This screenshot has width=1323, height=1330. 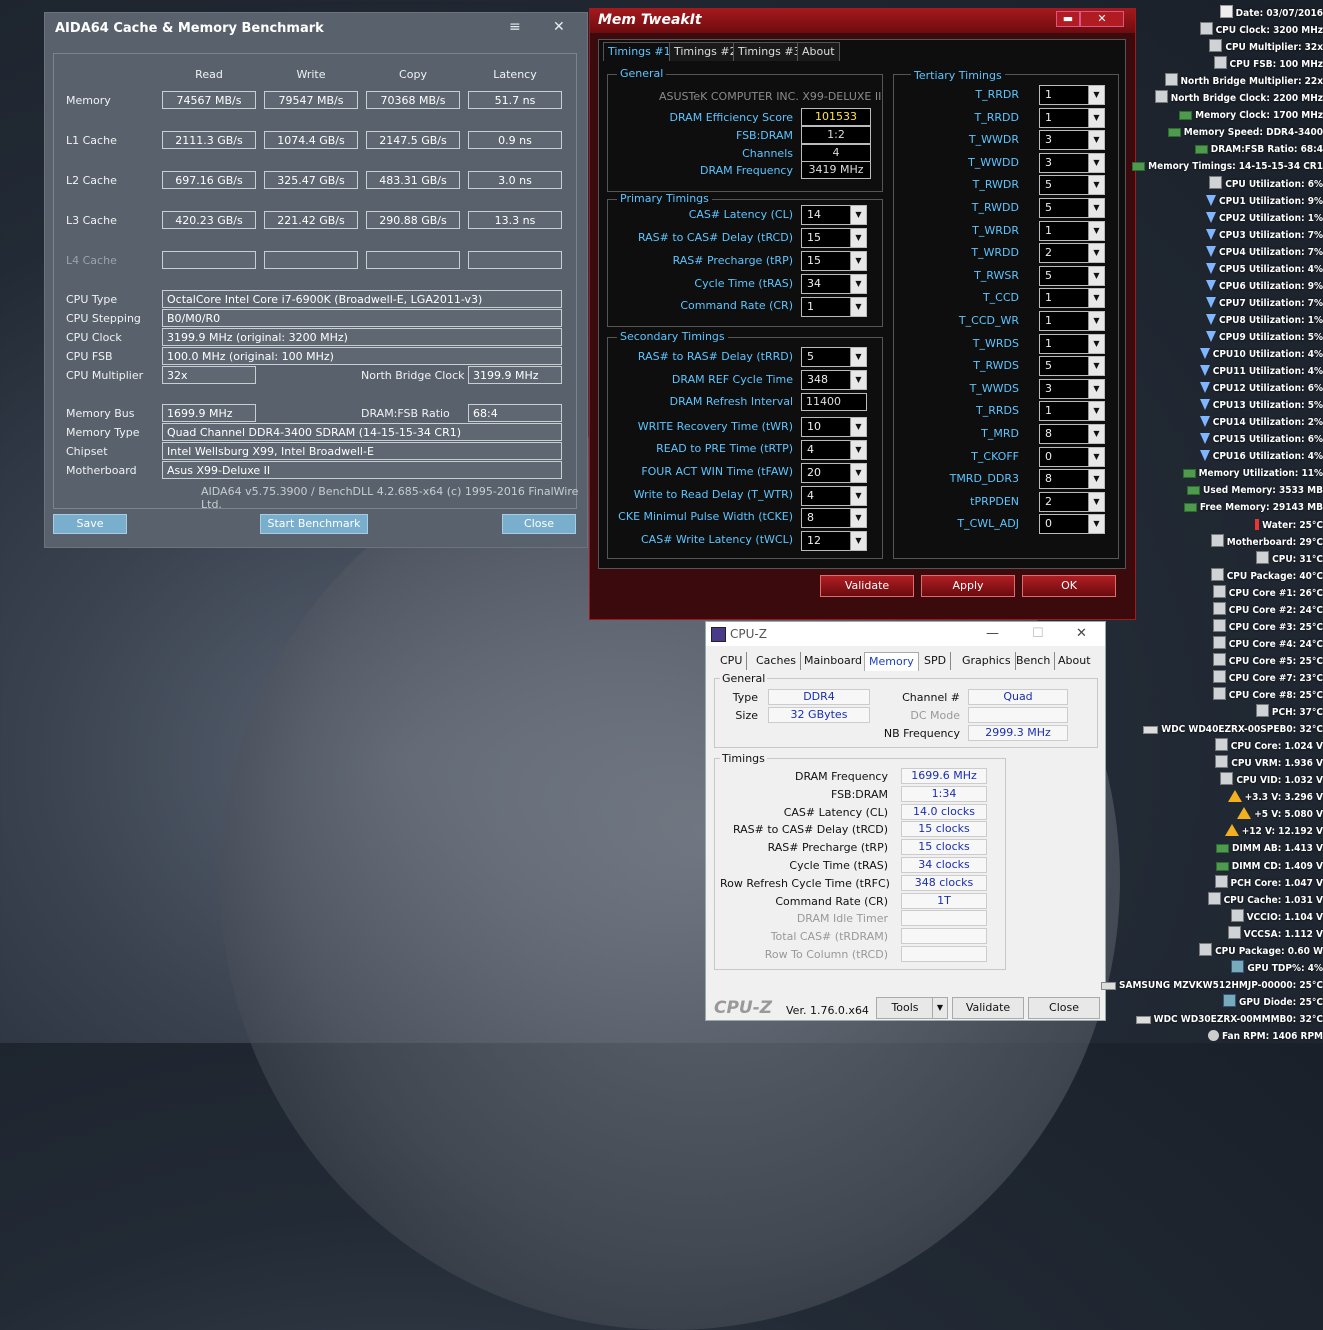 I want to click on twtr-select: 4▼, so click(x=834, y=496).